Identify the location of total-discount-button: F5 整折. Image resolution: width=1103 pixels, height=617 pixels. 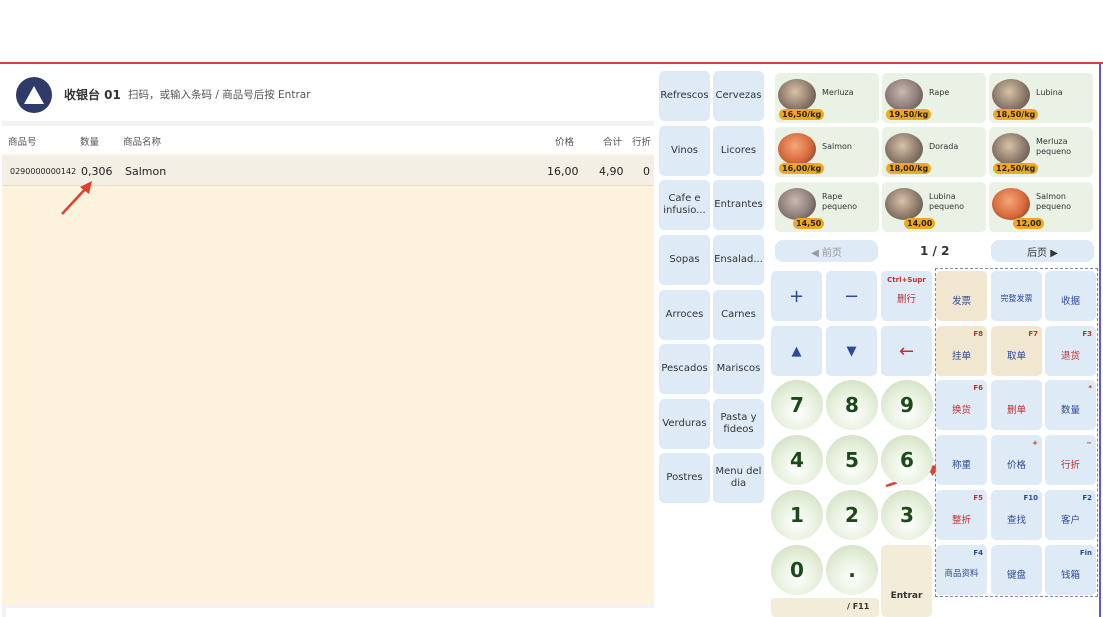
(961, 515).